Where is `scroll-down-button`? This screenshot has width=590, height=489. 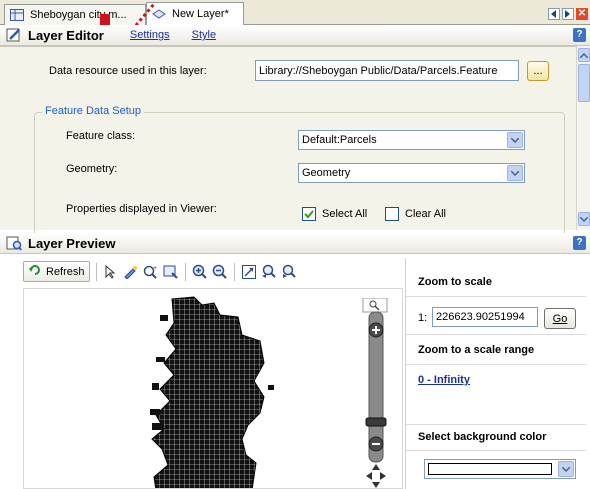
scroll-down-button is located at coordinates (584, 219).